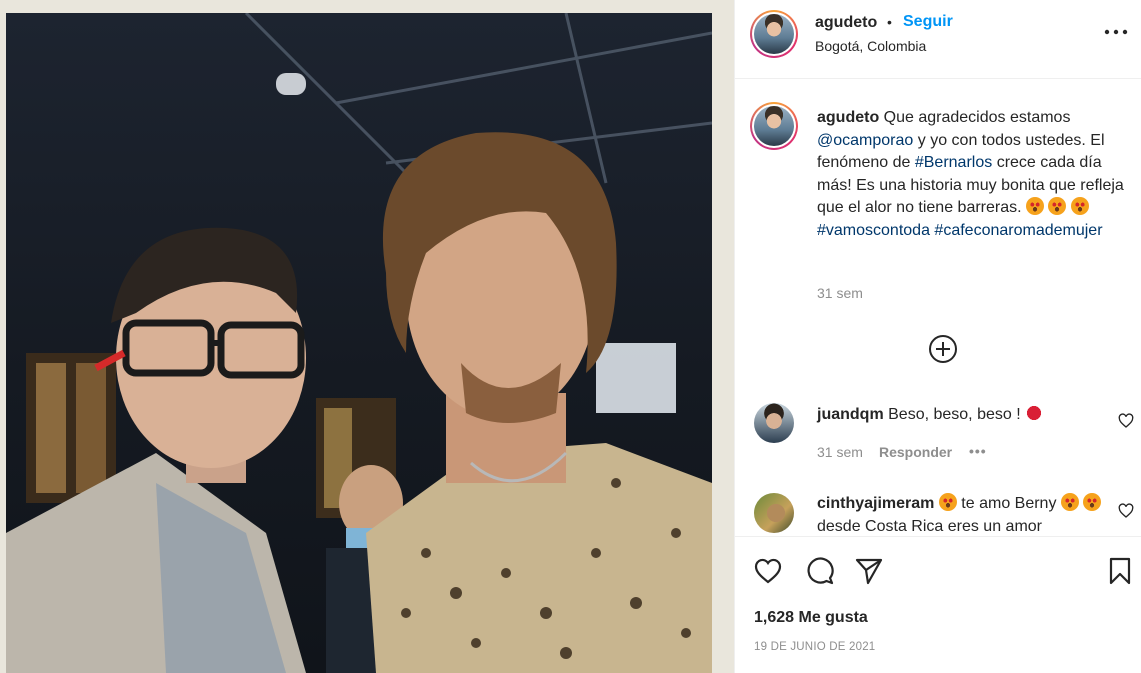 Image resolution: width=1141 pixels, height=673 pixels. I want to click on comment-username: cinthyajimeram, so click(875, 503).